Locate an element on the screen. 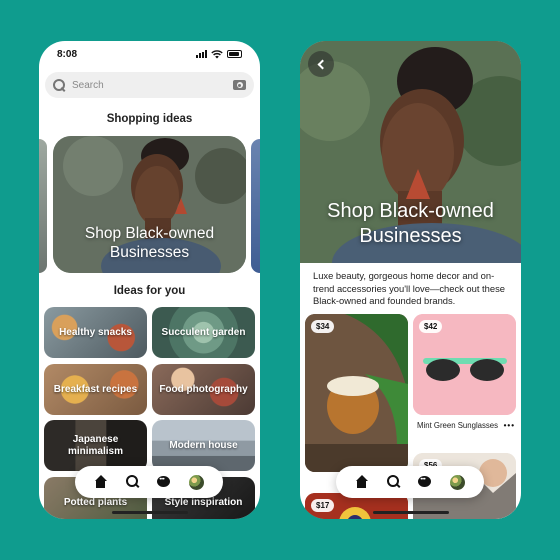  battery-icon is located at coordinates (234, 54).